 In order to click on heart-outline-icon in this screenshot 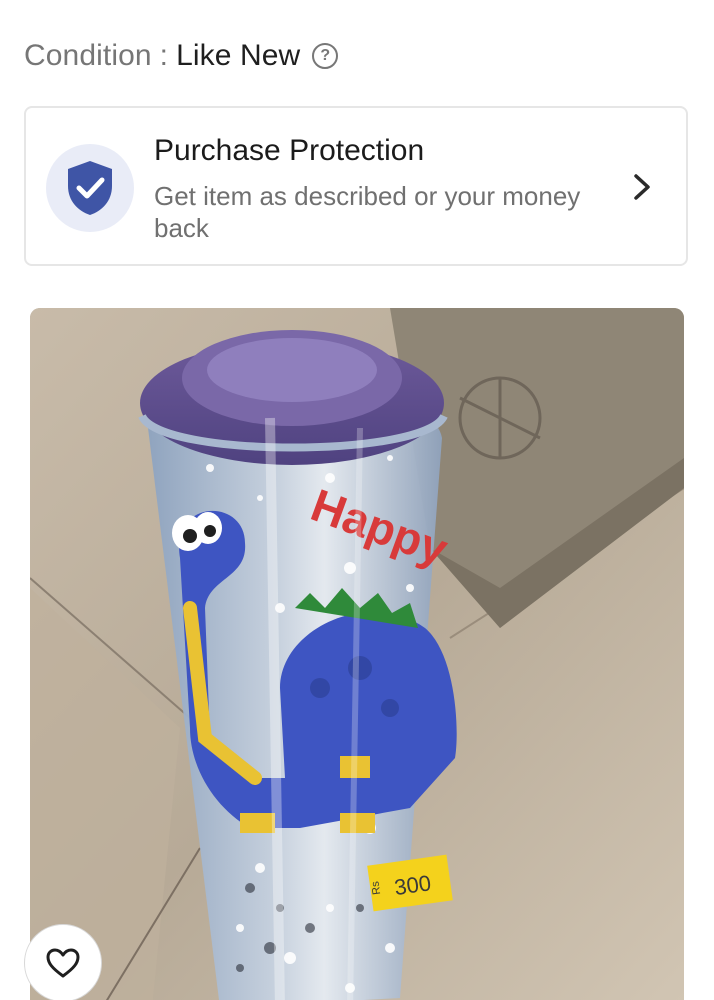, I will do `click(63, 963)`.